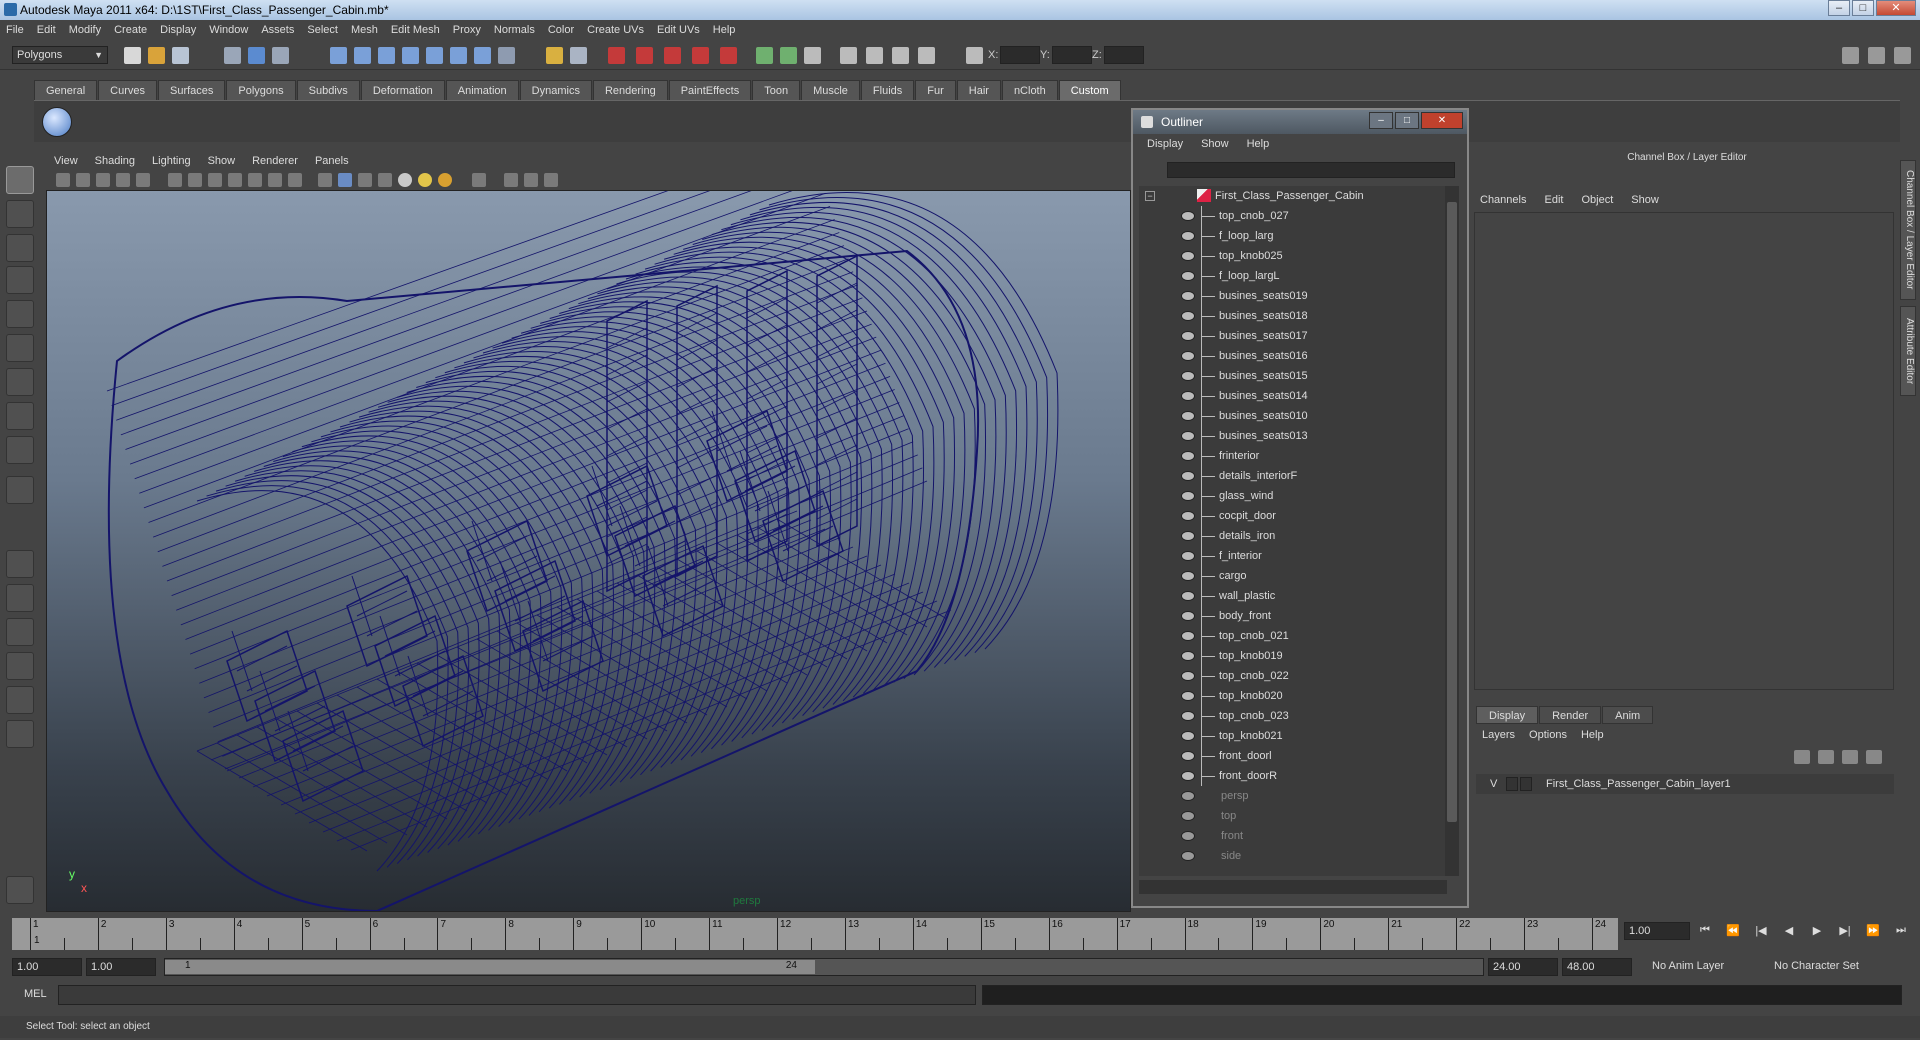 This screenshot has height=1040, width=1920. I want to click on snap-point-icon, so click(386, 55).